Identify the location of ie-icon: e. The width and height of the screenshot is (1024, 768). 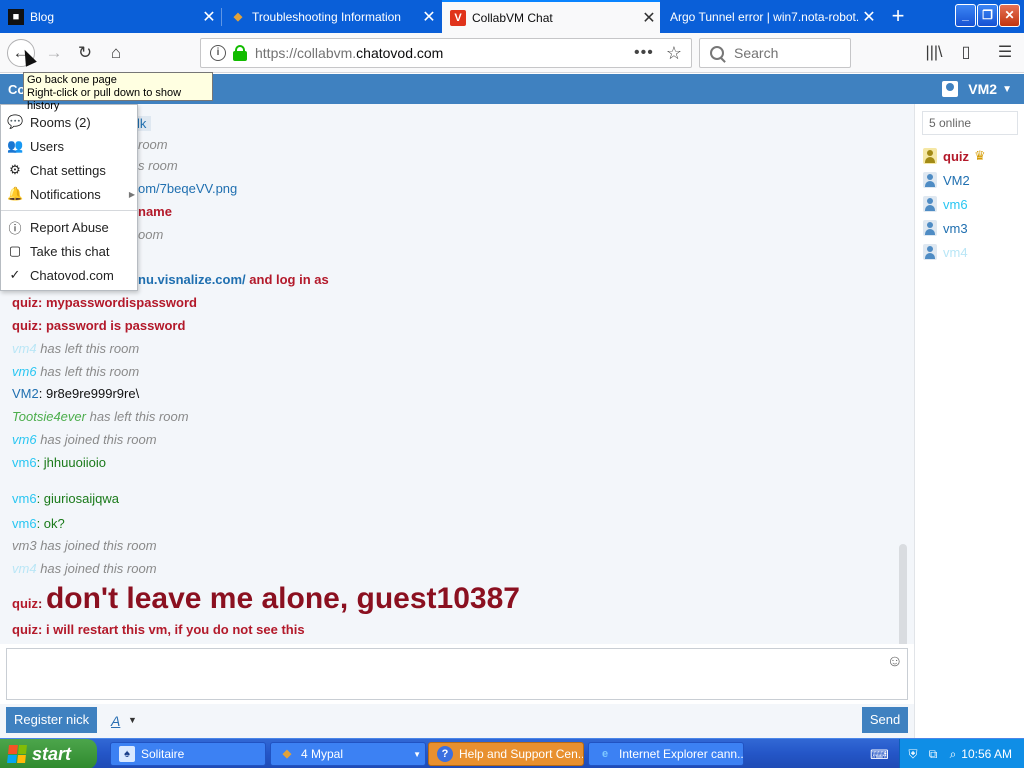
(605, 754).